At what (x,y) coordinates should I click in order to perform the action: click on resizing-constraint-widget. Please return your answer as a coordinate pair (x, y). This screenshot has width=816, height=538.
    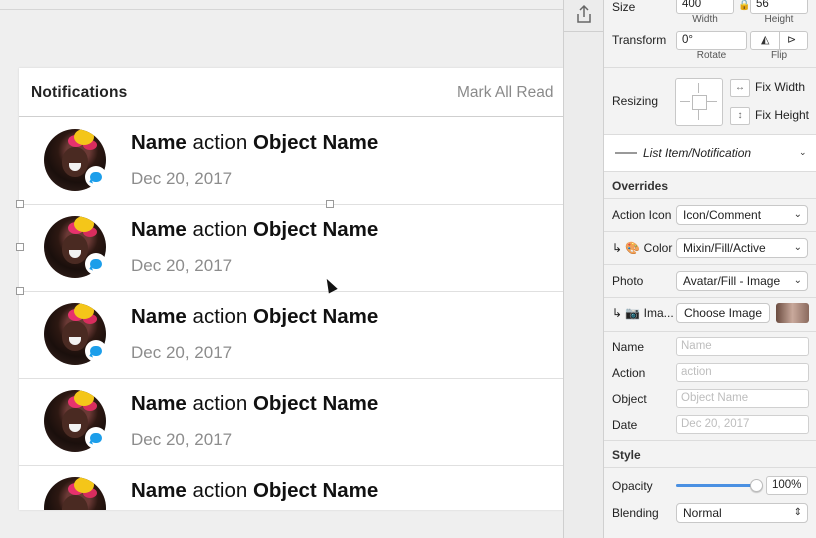
    Looking at the image, I should click on (699, 102).